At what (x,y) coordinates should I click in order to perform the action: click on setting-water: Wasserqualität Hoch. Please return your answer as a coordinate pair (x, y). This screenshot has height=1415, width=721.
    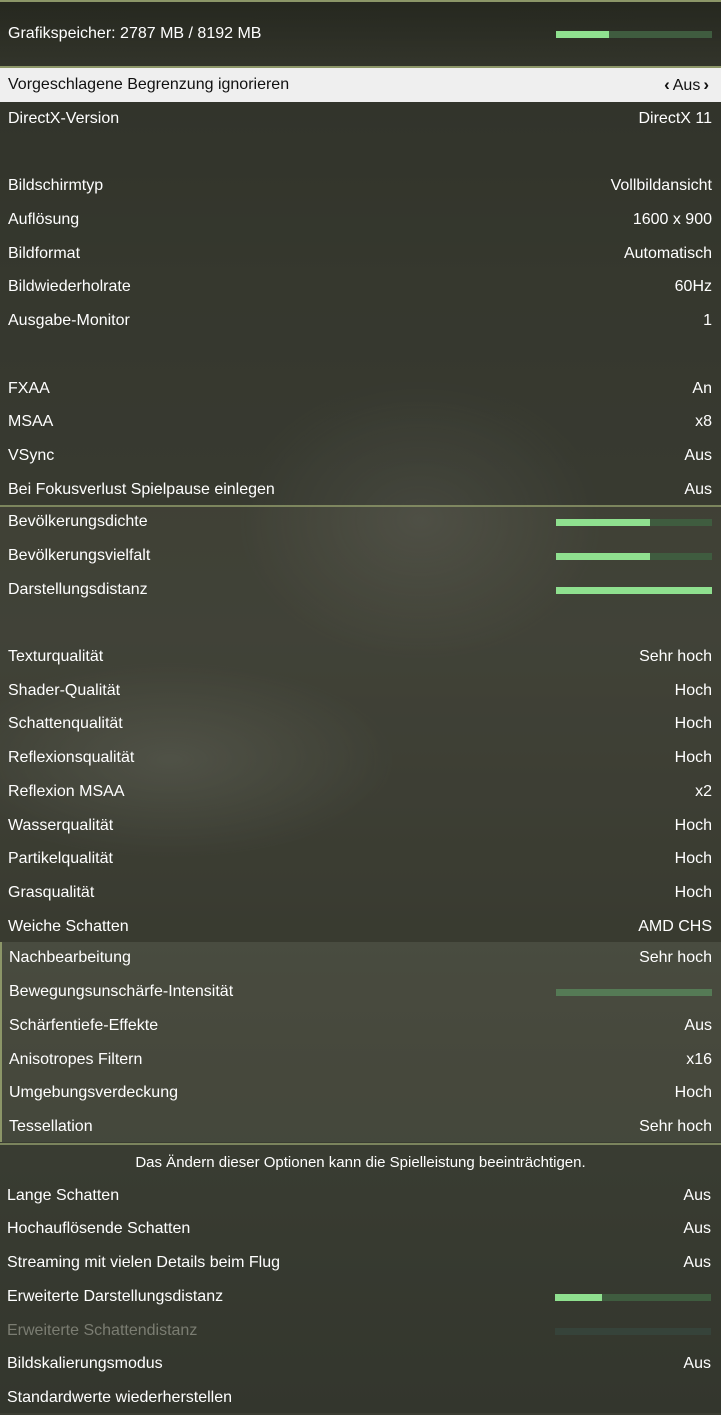
    Looking at the image, I should click on (360, 826).